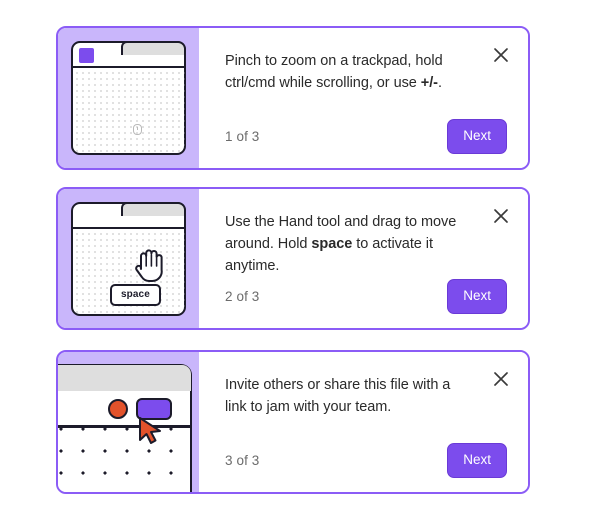 This screenshot has height=514, width=600. Describe the element at coordinates (332, 244) in the screenshot. I see `tip-text-emphasis: space` at that location.